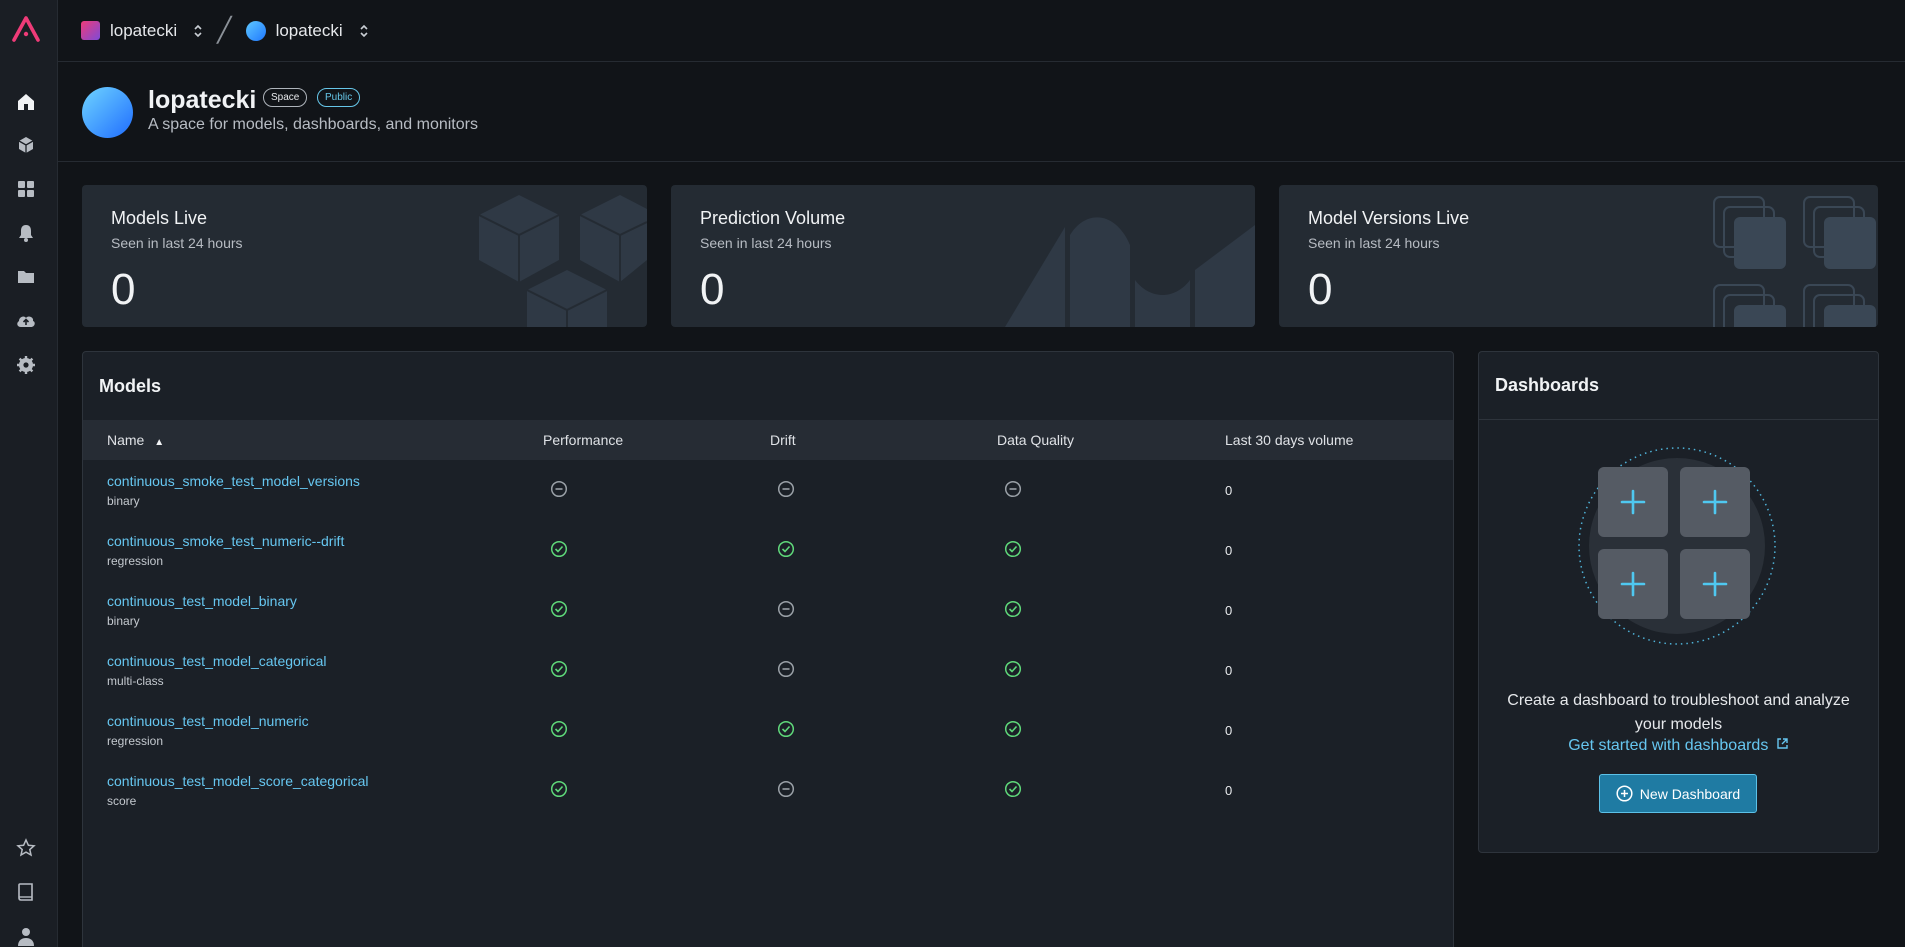 The height and width of the screenshot is (947, 1905). What do you see at coordinates (325, 781) in the screenshot?
I see `model-name-link: continuous_test_model_score_categorical` at bounding box center [325, 781].